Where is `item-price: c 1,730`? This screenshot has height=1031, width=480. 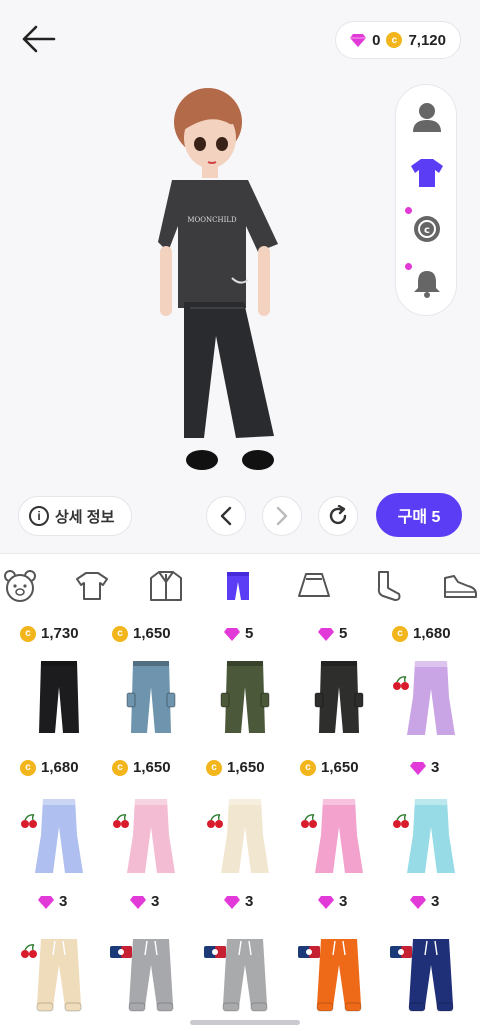
item-price: c 1,730 is located at coordinates (49, 633).